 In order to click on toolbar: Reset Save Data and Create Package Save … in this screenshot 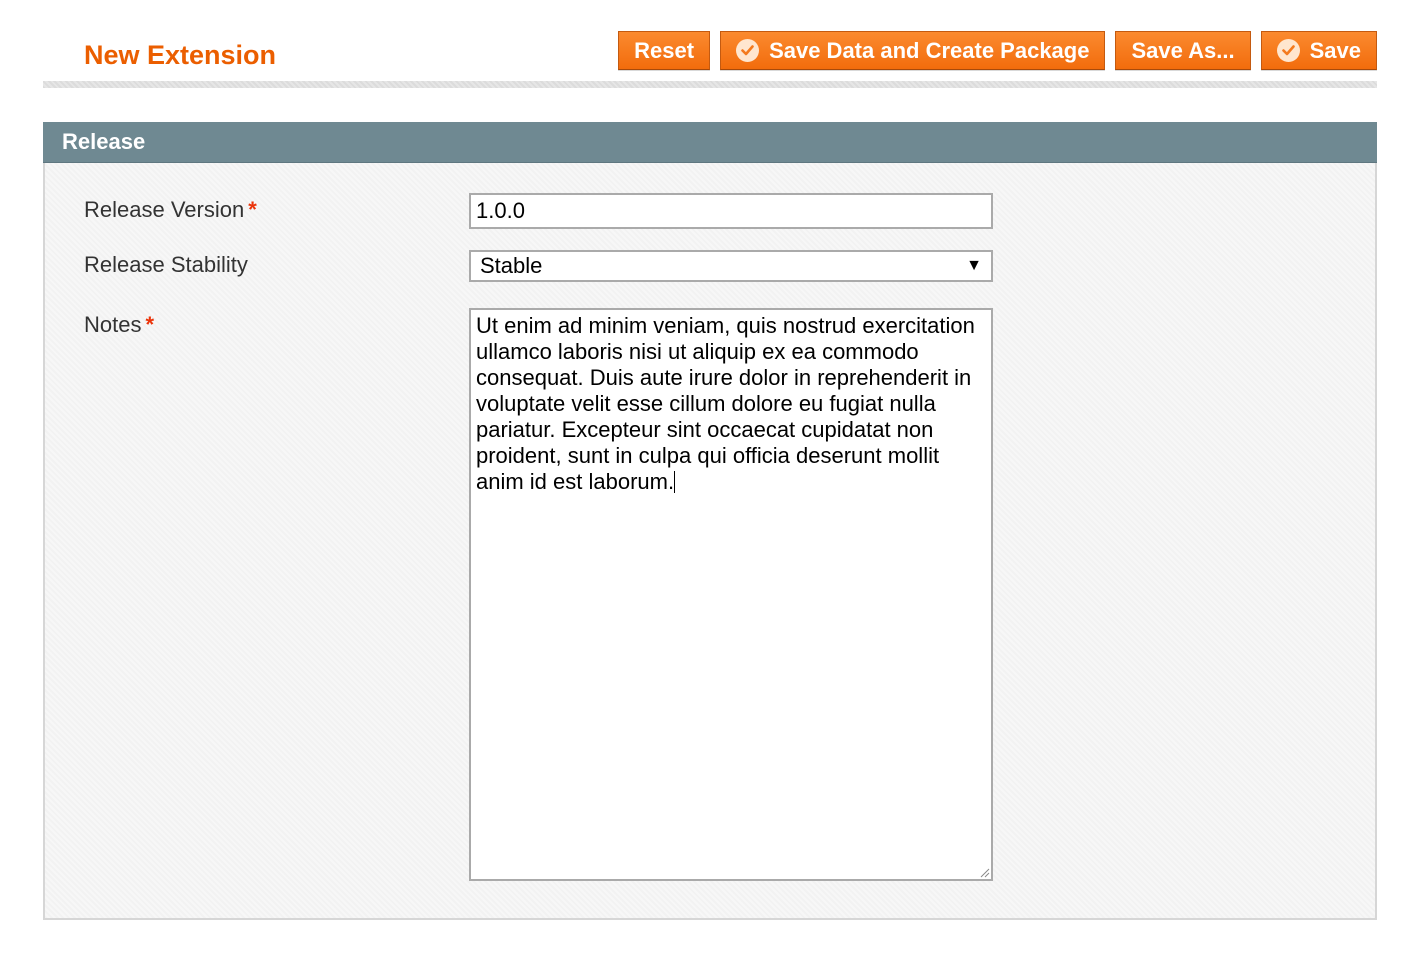, I will do `click(997, 50)`.